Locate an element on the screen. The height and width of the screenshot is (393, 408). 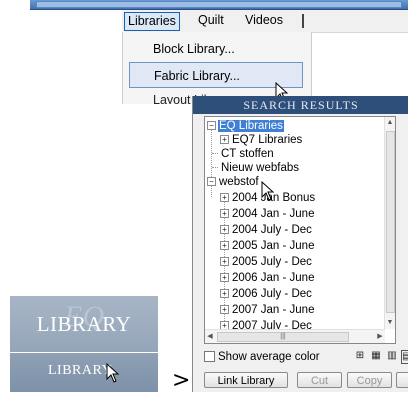
vertical-scrollbar: ▲ ▼ is located at coordinates (389, 223).